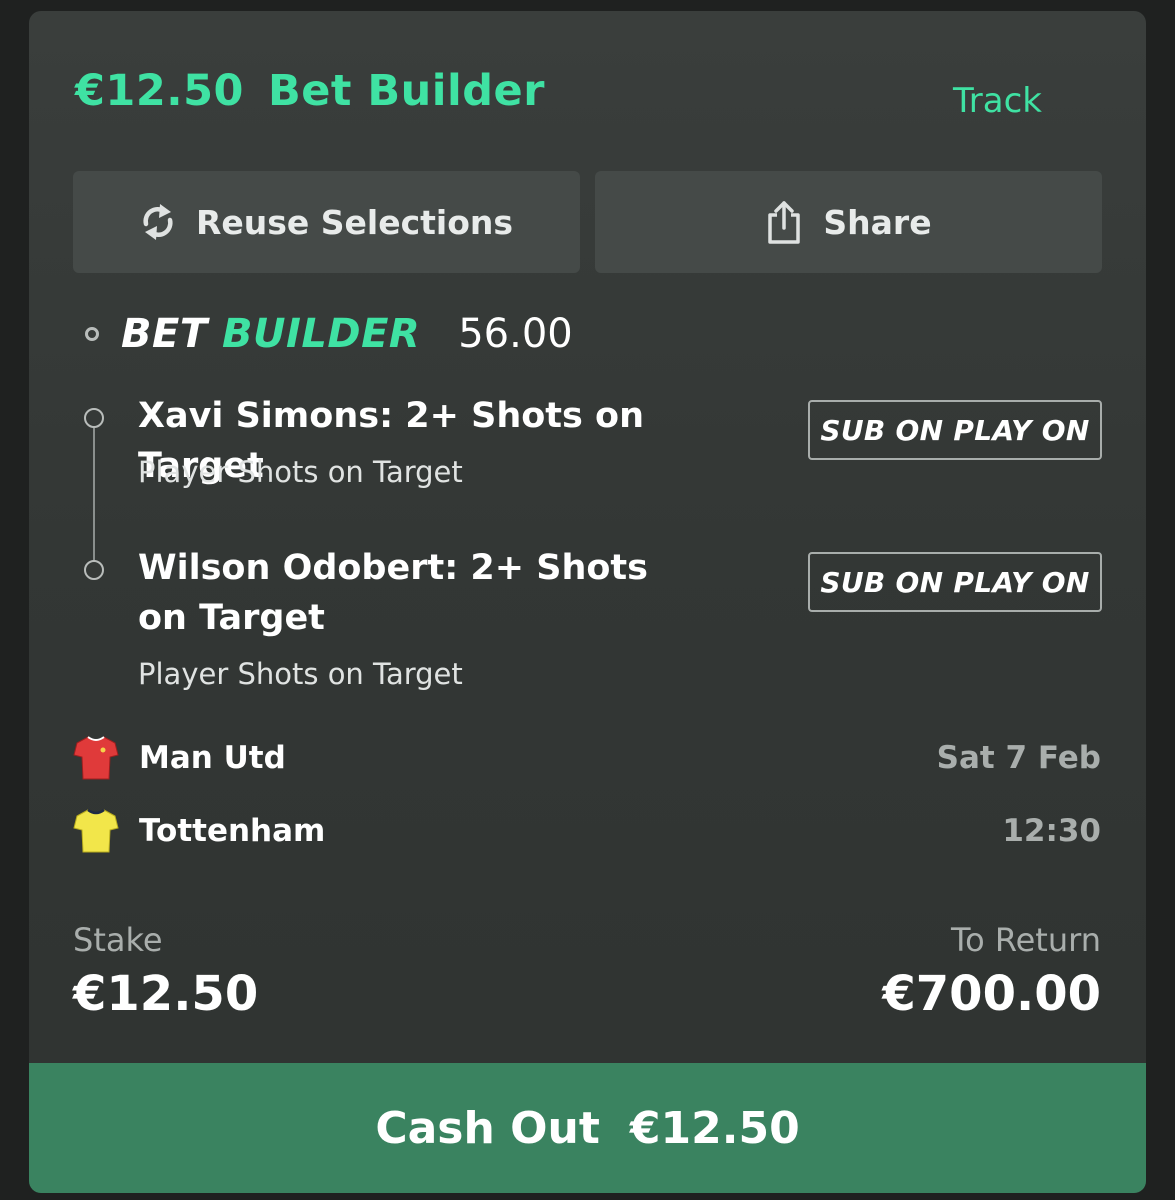 The width and height of the screenshot is (1175, 1200). What do you see at coordinates (164, 334) in the screenshot?
I see `bet-builder-logo-word1: BET` at bounding box center [164, 334].